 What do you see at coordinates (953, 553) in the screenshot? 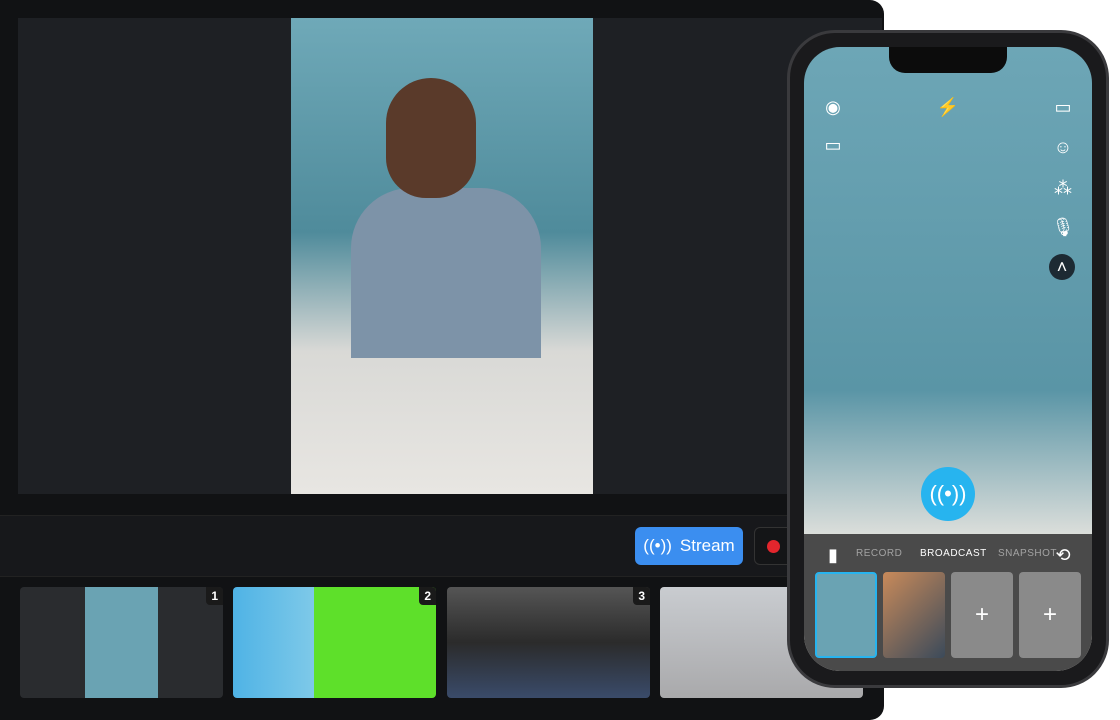
I see `mode-broadcast: BROADCAST` at bounding box center [953, 553].